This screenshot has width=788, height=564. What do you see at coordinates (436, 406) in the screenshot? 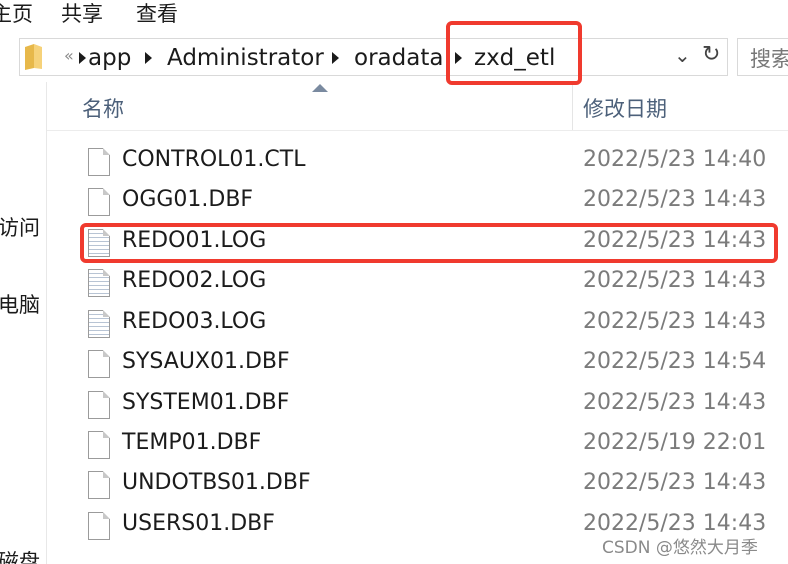
I see `file-row: SYSTEM01.DBF 2022/5/23 14:43` at bounding box center [436, 406].